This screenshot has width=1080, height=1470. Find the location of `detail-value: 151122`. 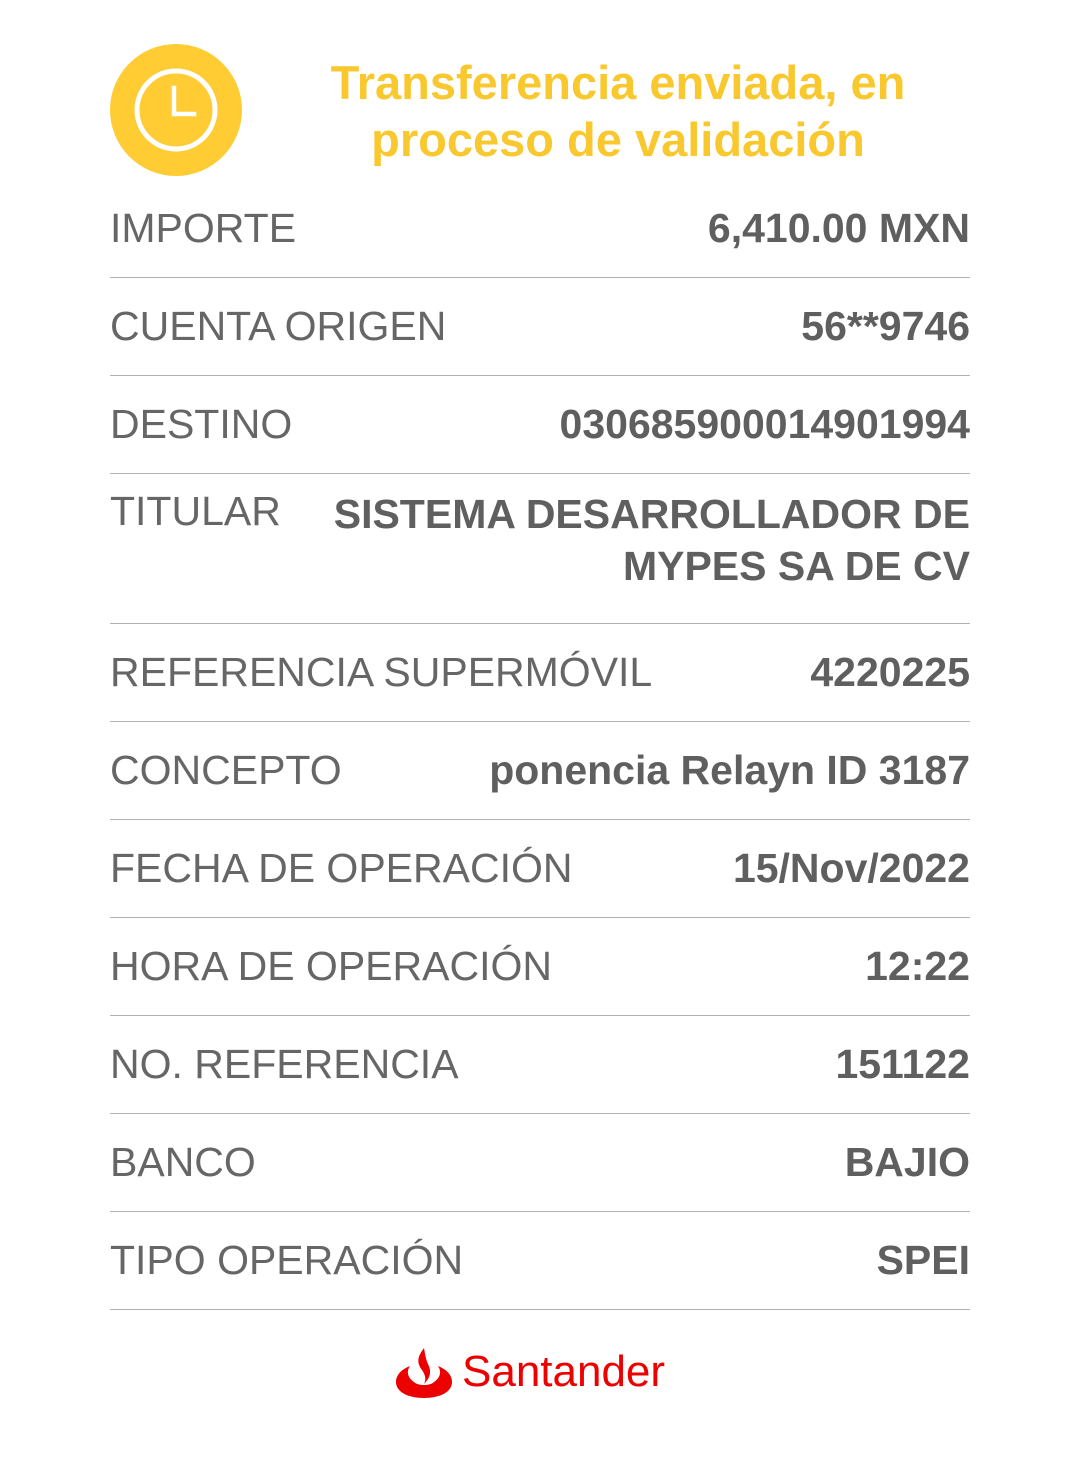

detail-value: 151122 is located at coordinates (902, 1064).